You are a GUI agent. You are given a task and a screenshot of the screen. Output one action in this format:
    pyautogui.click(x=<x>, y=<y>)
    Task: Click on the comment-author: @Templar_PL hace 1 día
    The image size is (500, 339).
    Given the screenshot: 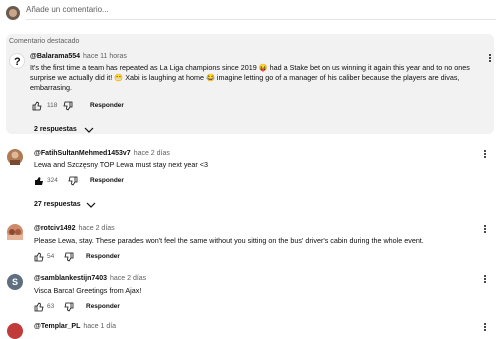 What is the action you would take?
    pyautogui.click(x=75, y=326)
    